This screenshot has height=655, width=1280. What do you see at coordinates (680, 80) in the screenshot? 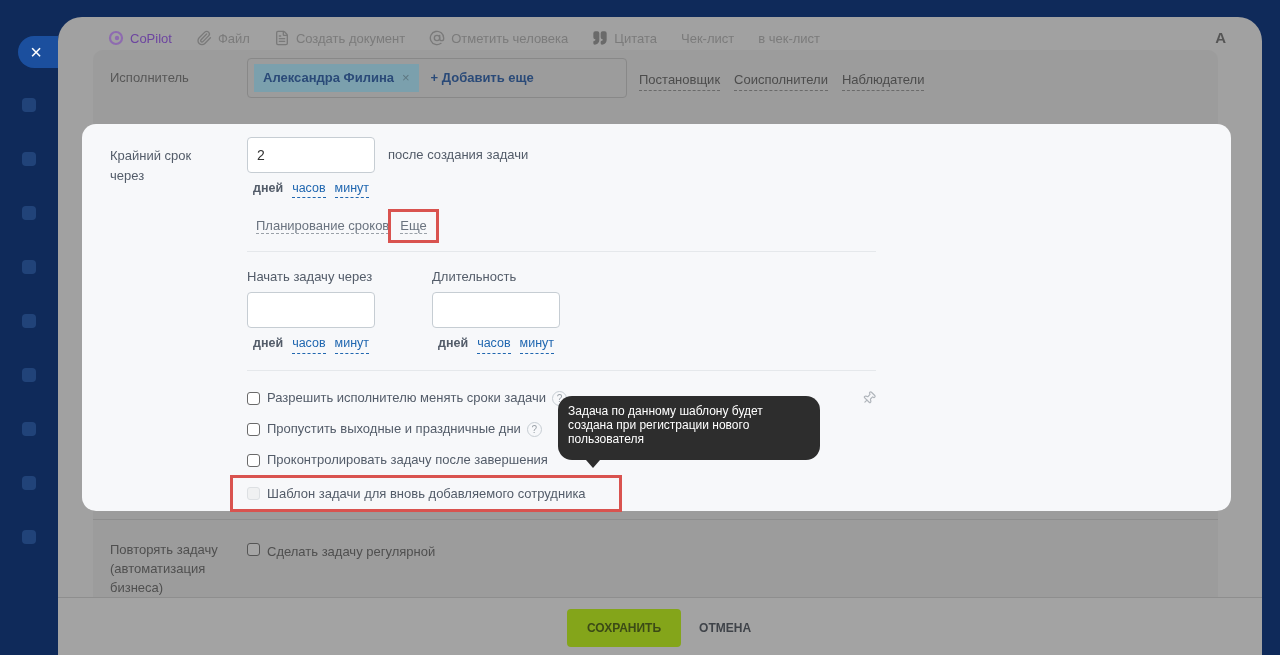
I see `role-link: Постановщик` at bounding box center [680, 80].